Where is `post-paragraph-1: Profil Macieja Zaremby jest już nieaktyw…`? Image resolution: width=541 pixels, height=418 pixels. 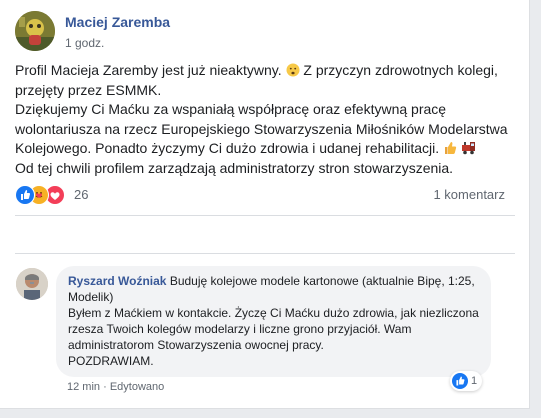
post-paragraph-1: Profil Macieja Zaremby jest już nieaktyw… is located at coordinates (256, 80).